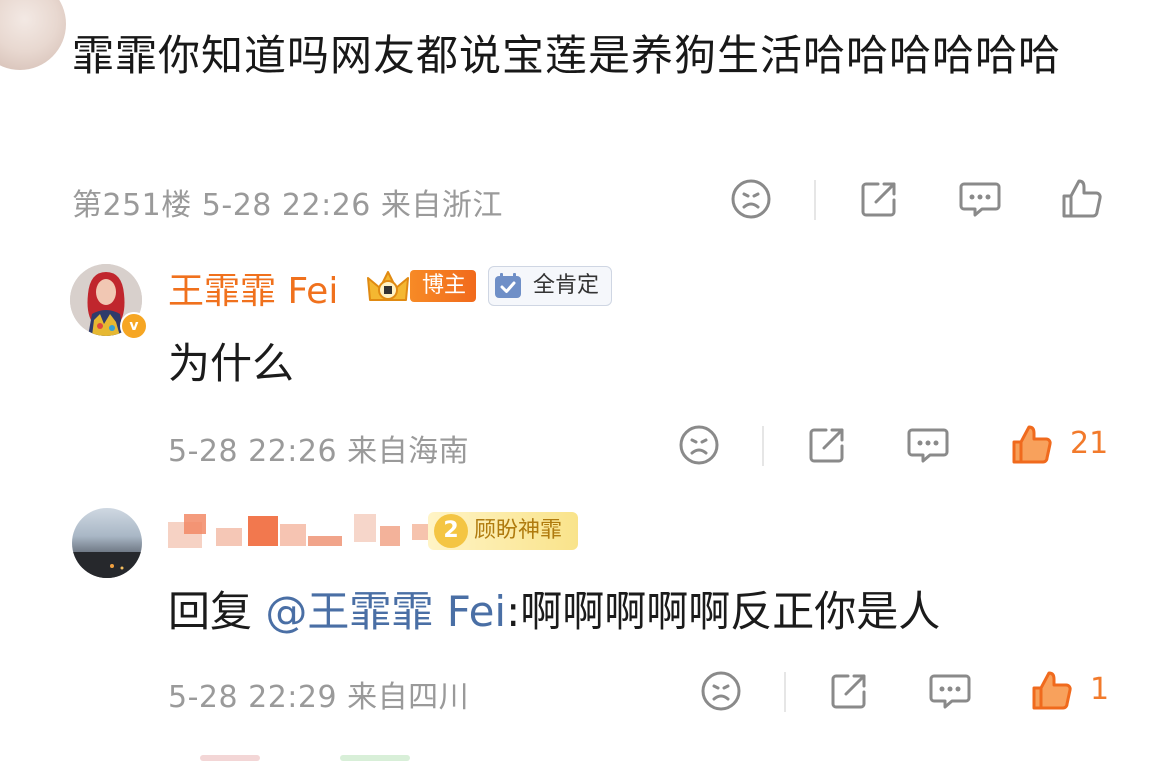 This screenshot has width=1150, height=765. Describe the element at coordinates (310, 753) in the screenshot. I see `next-comment-edge` at that location.